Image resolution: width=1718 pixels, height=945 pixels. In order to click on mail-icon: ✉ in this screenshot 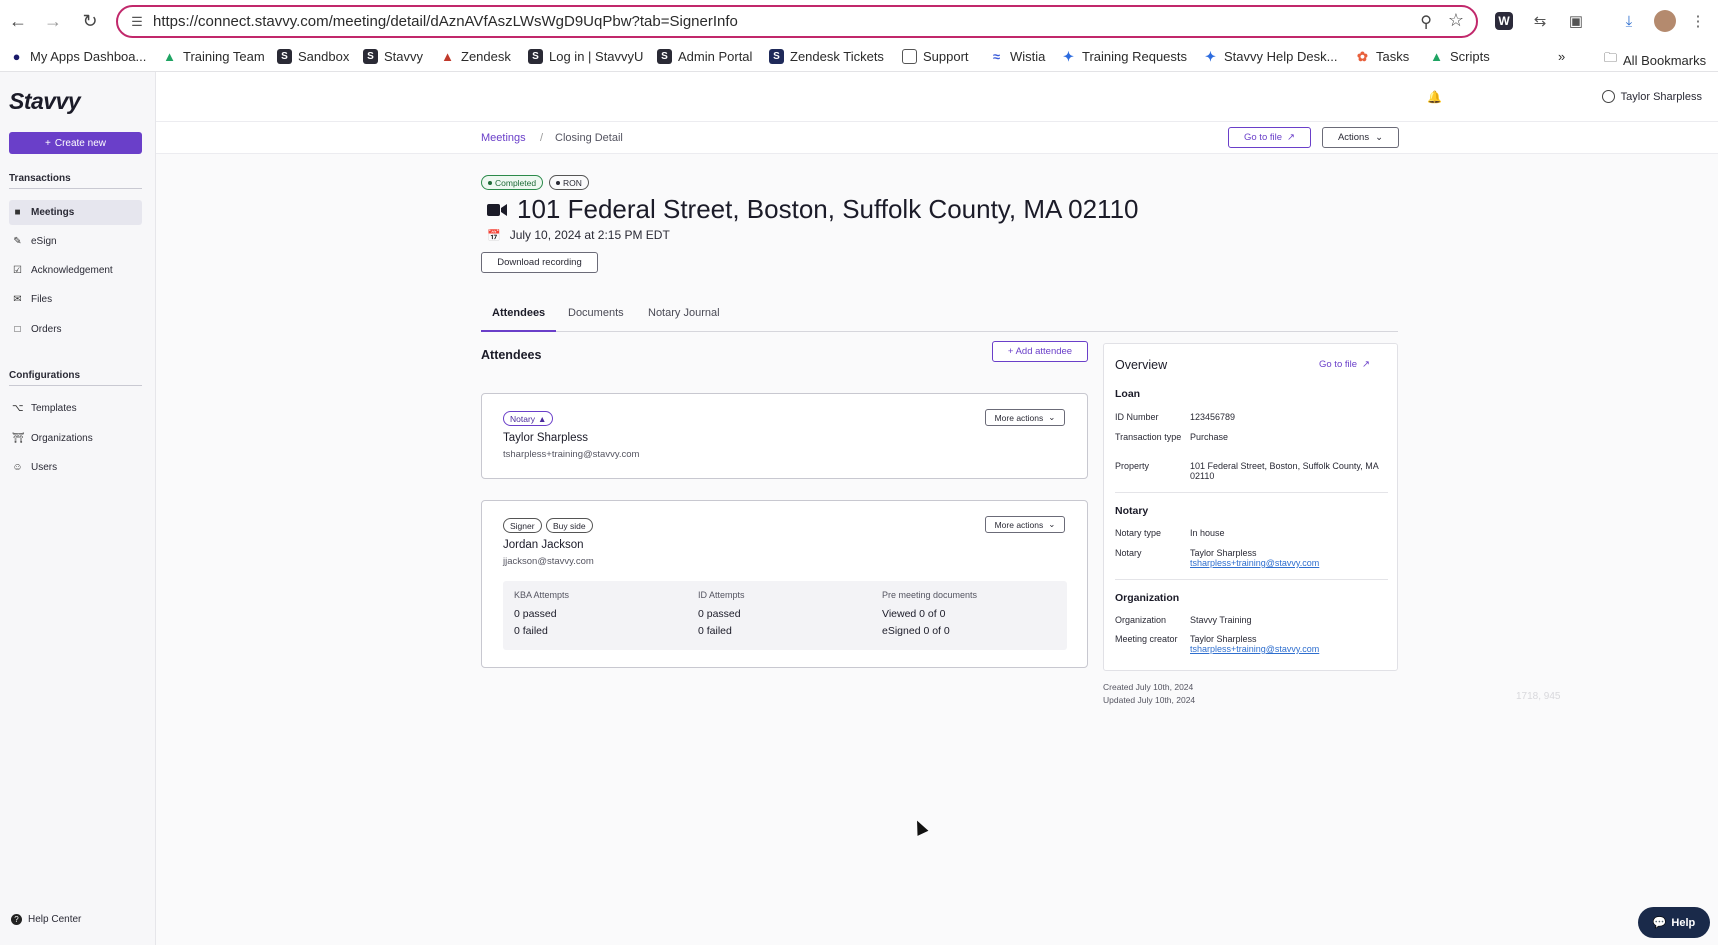, I will do `click(17, 299)`.